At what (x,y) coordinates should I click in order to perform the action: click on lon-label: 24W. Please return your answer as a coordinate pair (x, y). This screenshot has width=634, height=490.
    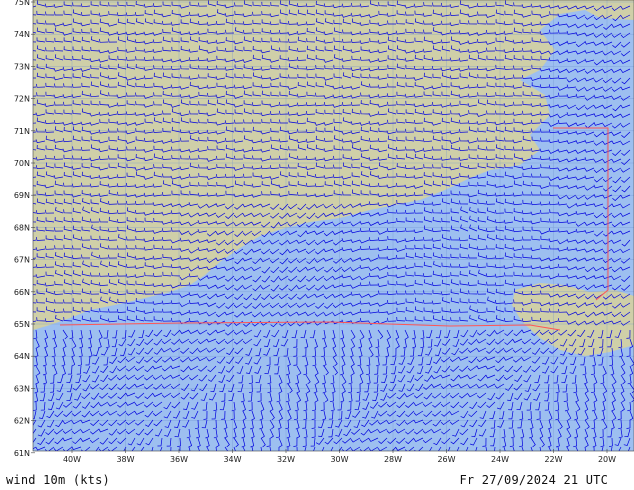
    Looking at the image, I should click on (500, 459).